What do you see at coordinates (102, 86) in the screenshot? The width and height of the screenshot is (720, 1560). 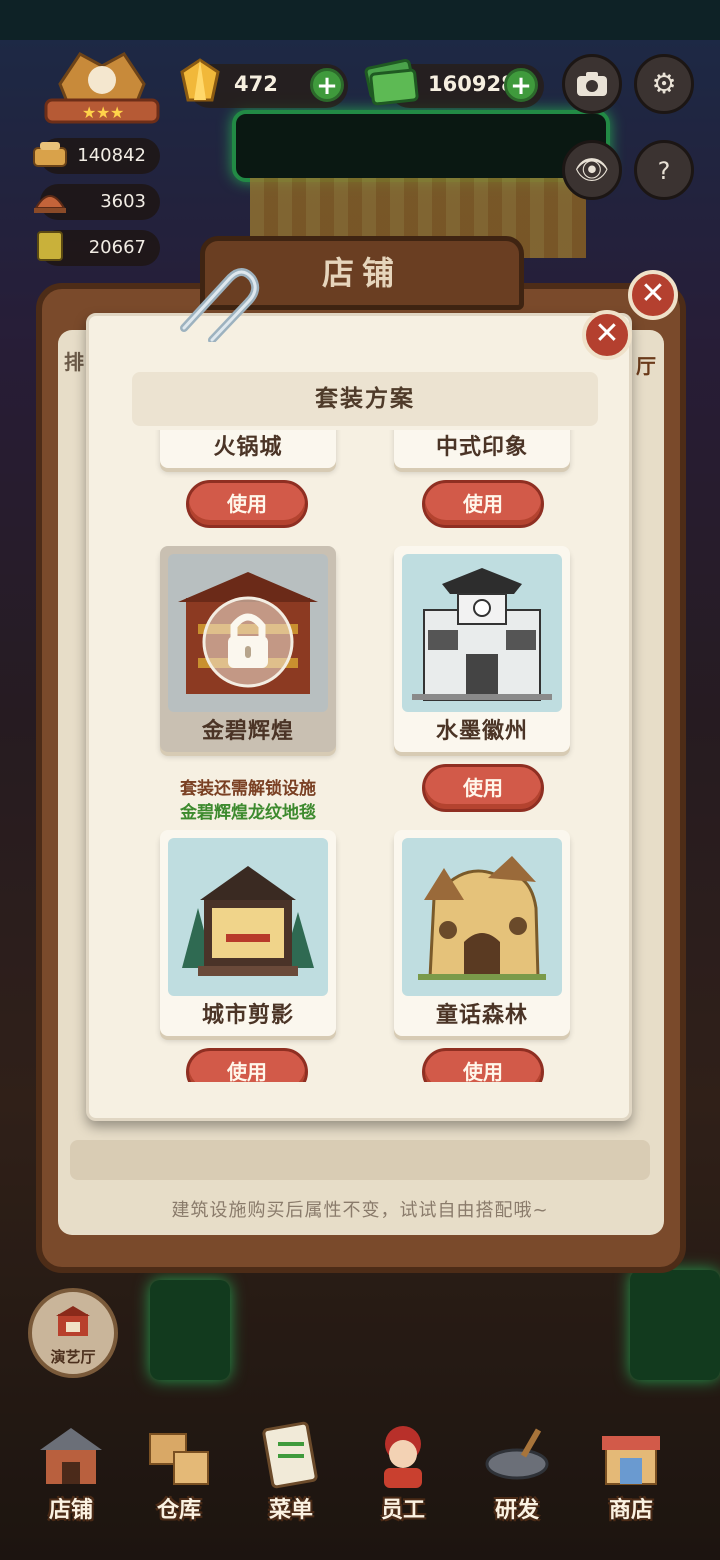 I see `rank-badge: ★ ★ ★` at bounding box center [102, 86].